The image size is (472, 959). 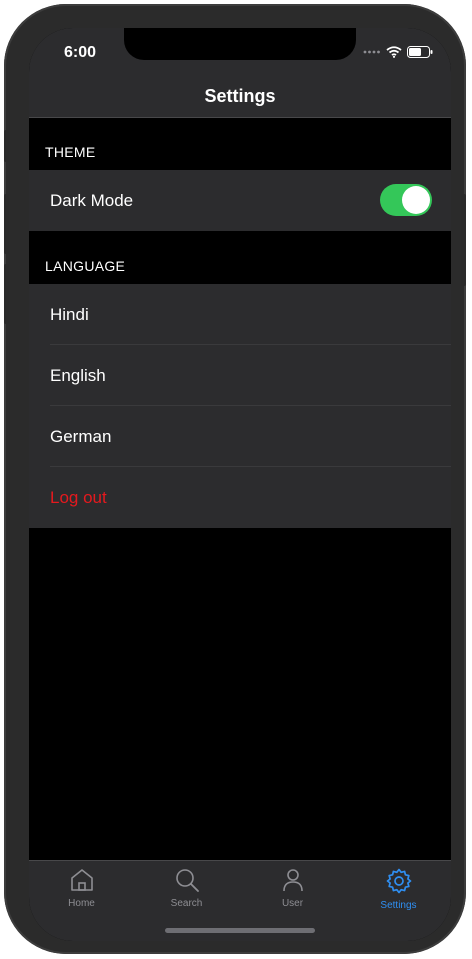 What do you see at coordinates (6, 224) in the screenshot?
I see `volume-up-button` at bounding box center [6, 224].